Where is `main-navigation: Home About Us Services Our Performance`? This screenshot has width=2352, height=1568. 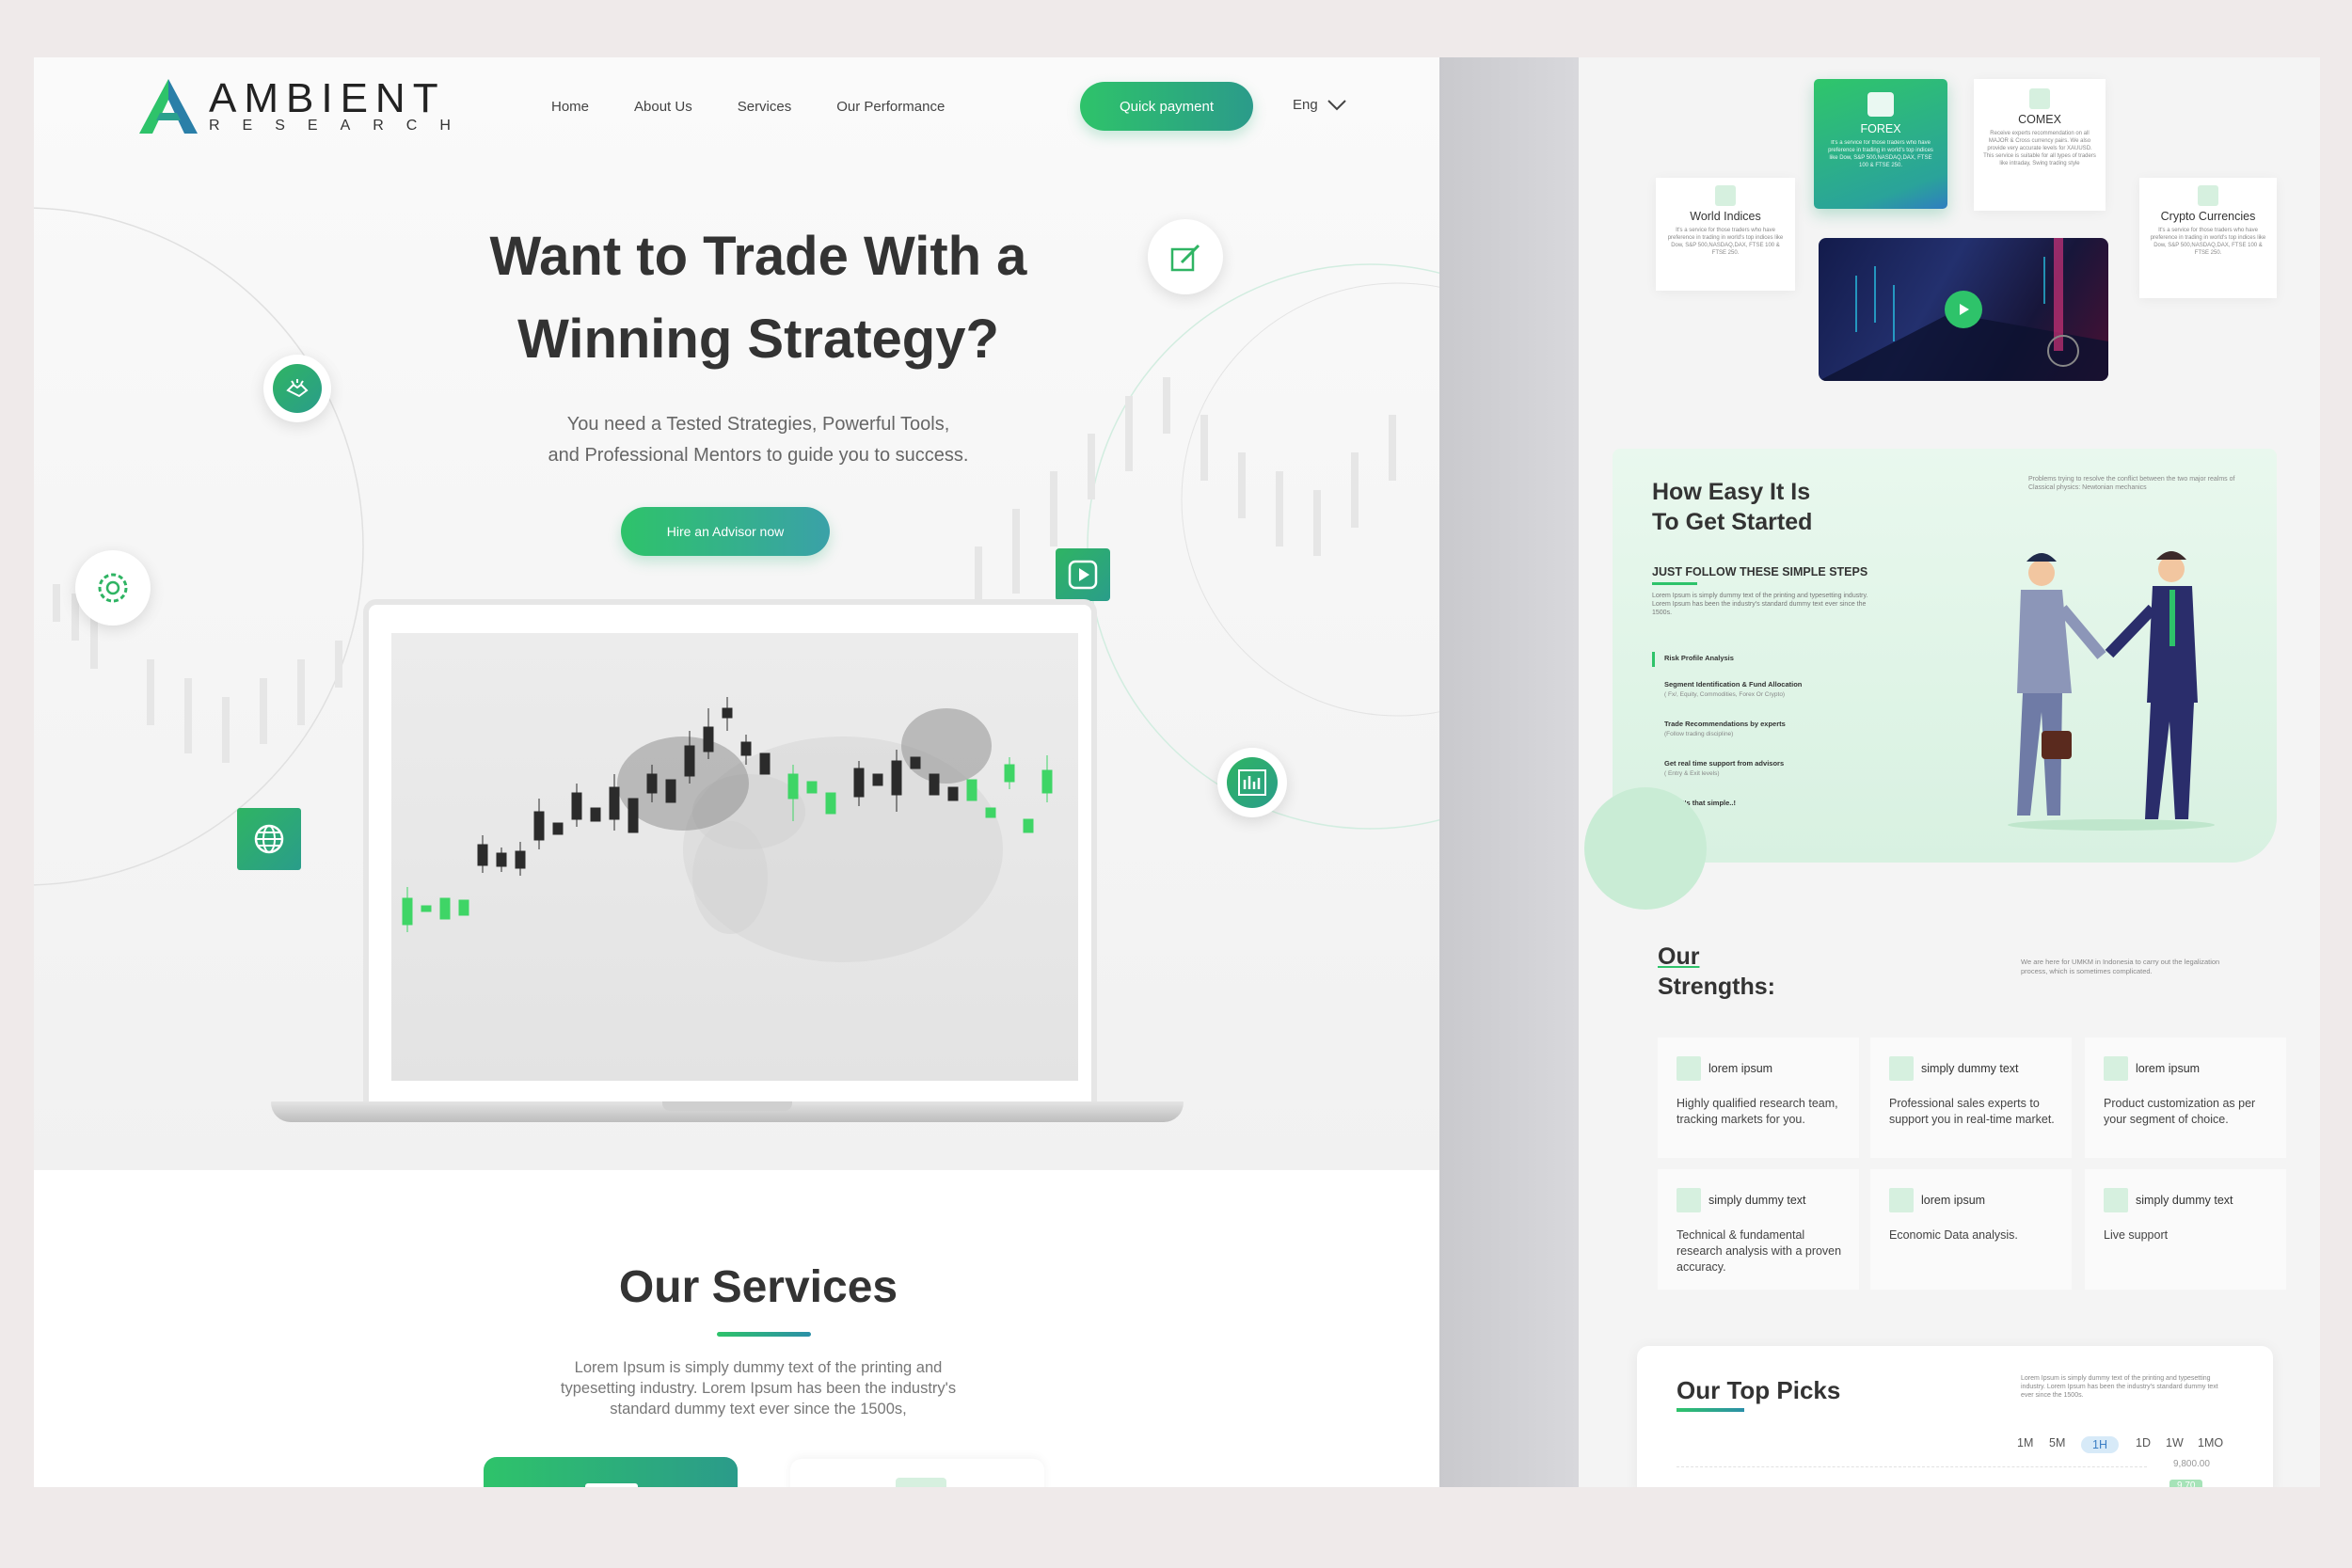
main-navigation: Home About Us Services Our Performance is located at coordinates (748, 107).